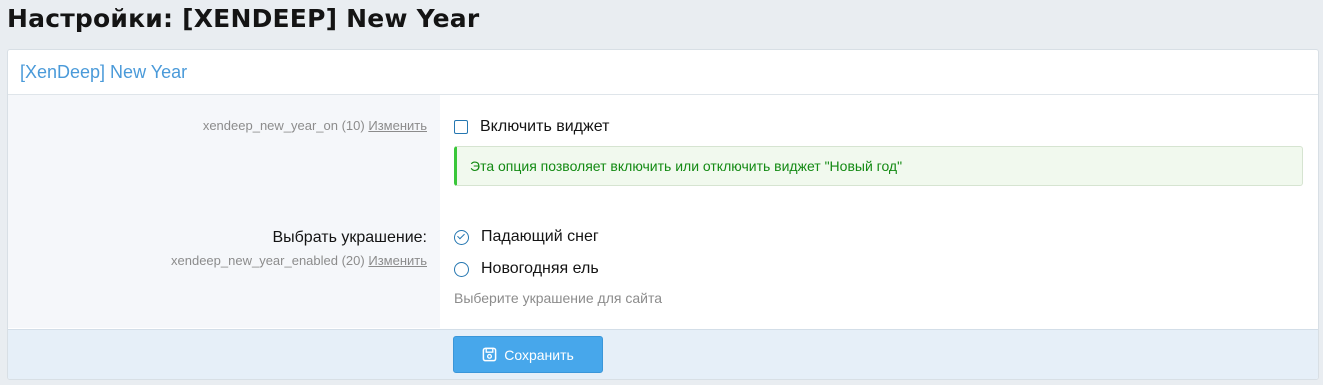 Image resolution: width=1323 pixels, height=385 pixels. What do you see at coordinates (558, 298) in the screenshot?
I see `decoration-hint: Выберите украшение для сайта` at bounding box center [558, 298].